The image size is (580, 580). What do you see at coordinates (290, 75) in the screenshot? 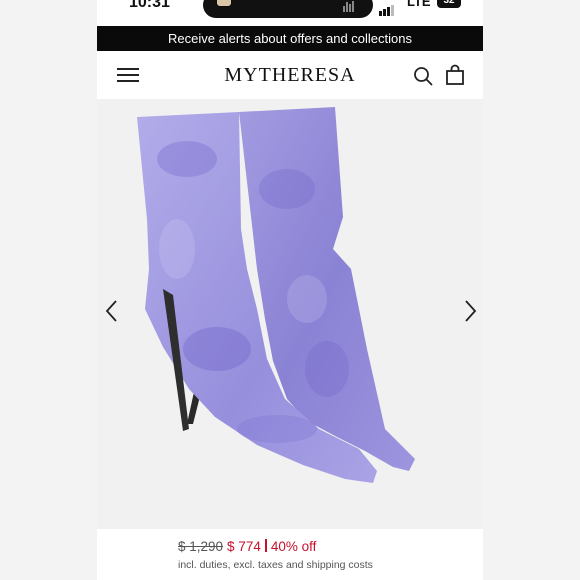
I see `site-header: MYTHERESA` at bounding box center [290, 75].